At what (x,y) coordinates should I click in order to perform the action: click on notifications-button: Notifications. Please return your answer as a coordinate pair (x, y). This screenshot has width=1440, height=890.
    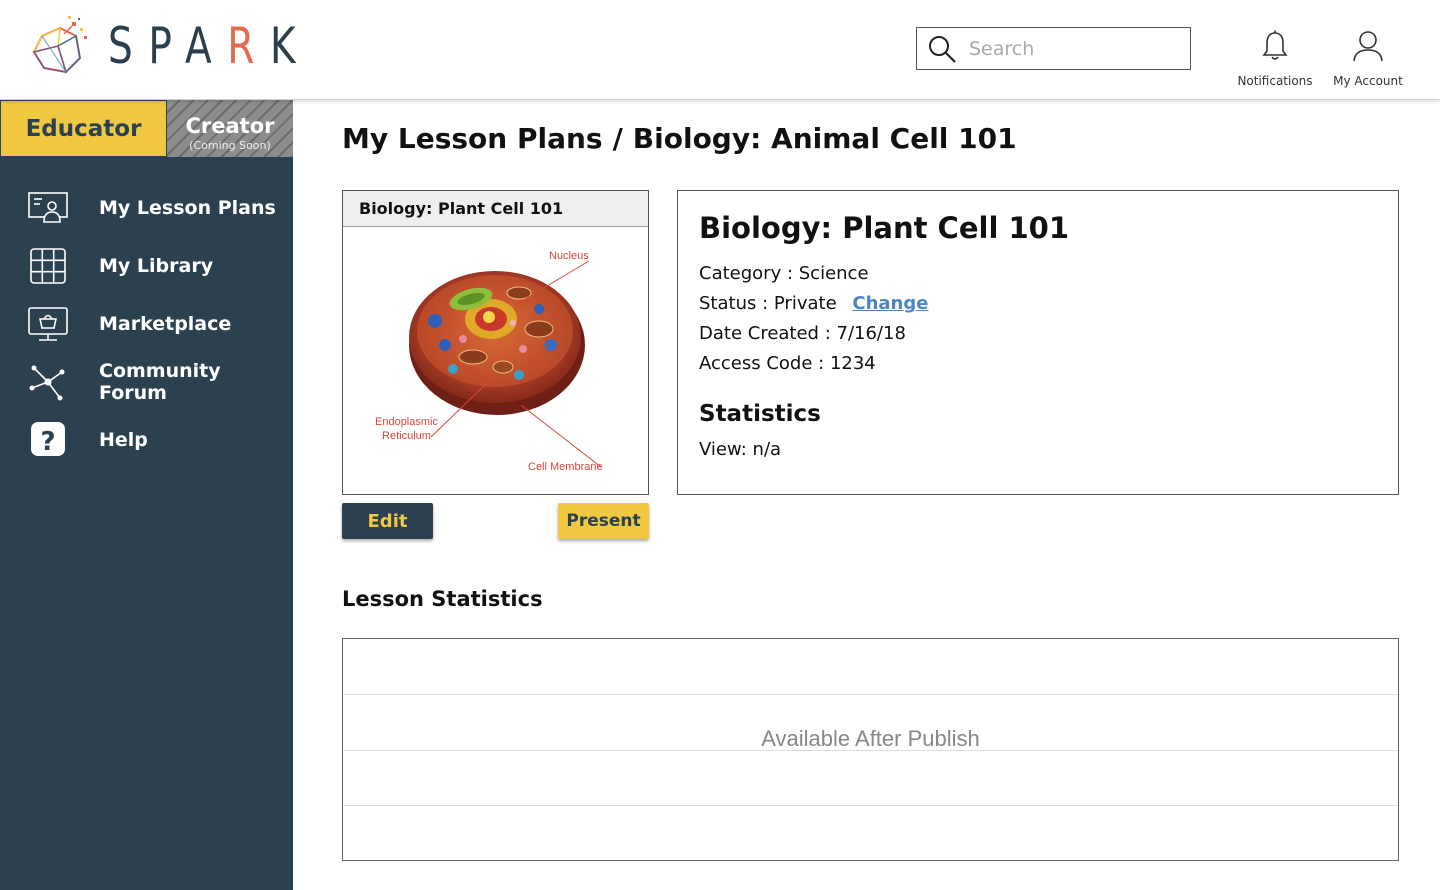
    Looking at the image, I should click on (1275, 59).